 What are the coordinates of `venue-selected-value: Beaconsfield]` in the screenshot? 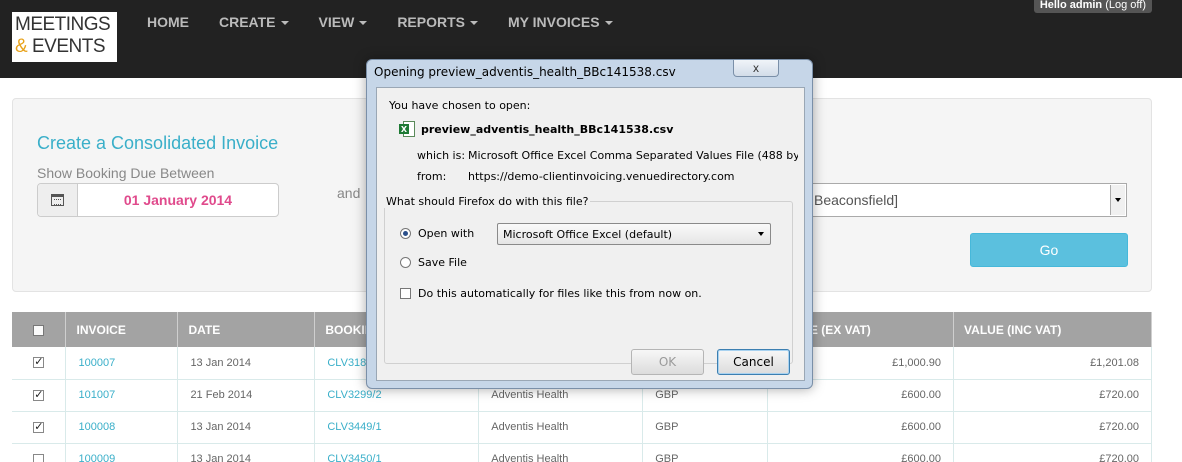 It's located at (856, 200).